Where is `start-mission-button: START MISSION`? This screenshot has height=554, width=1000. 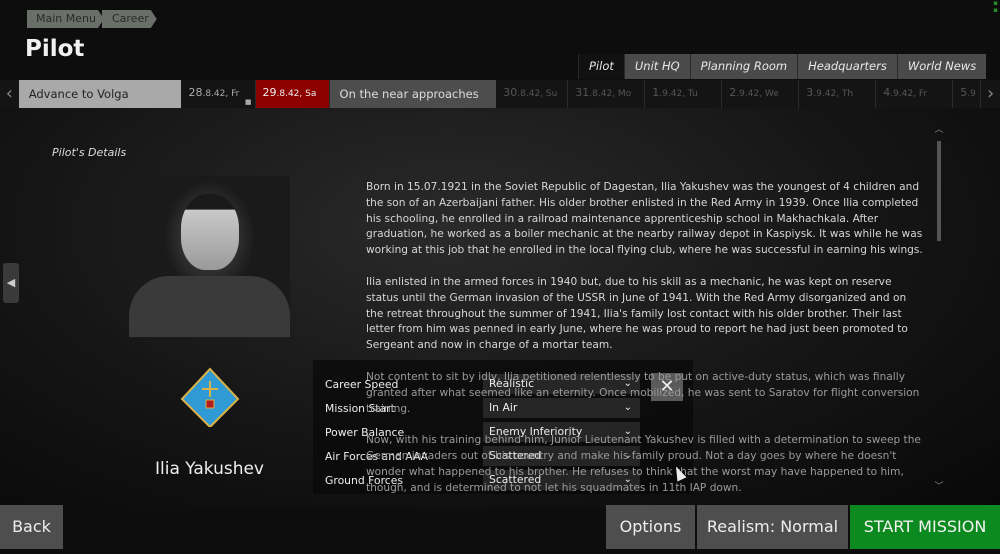 start-mission-button: START MISSION is located at coordinates (925, 527).